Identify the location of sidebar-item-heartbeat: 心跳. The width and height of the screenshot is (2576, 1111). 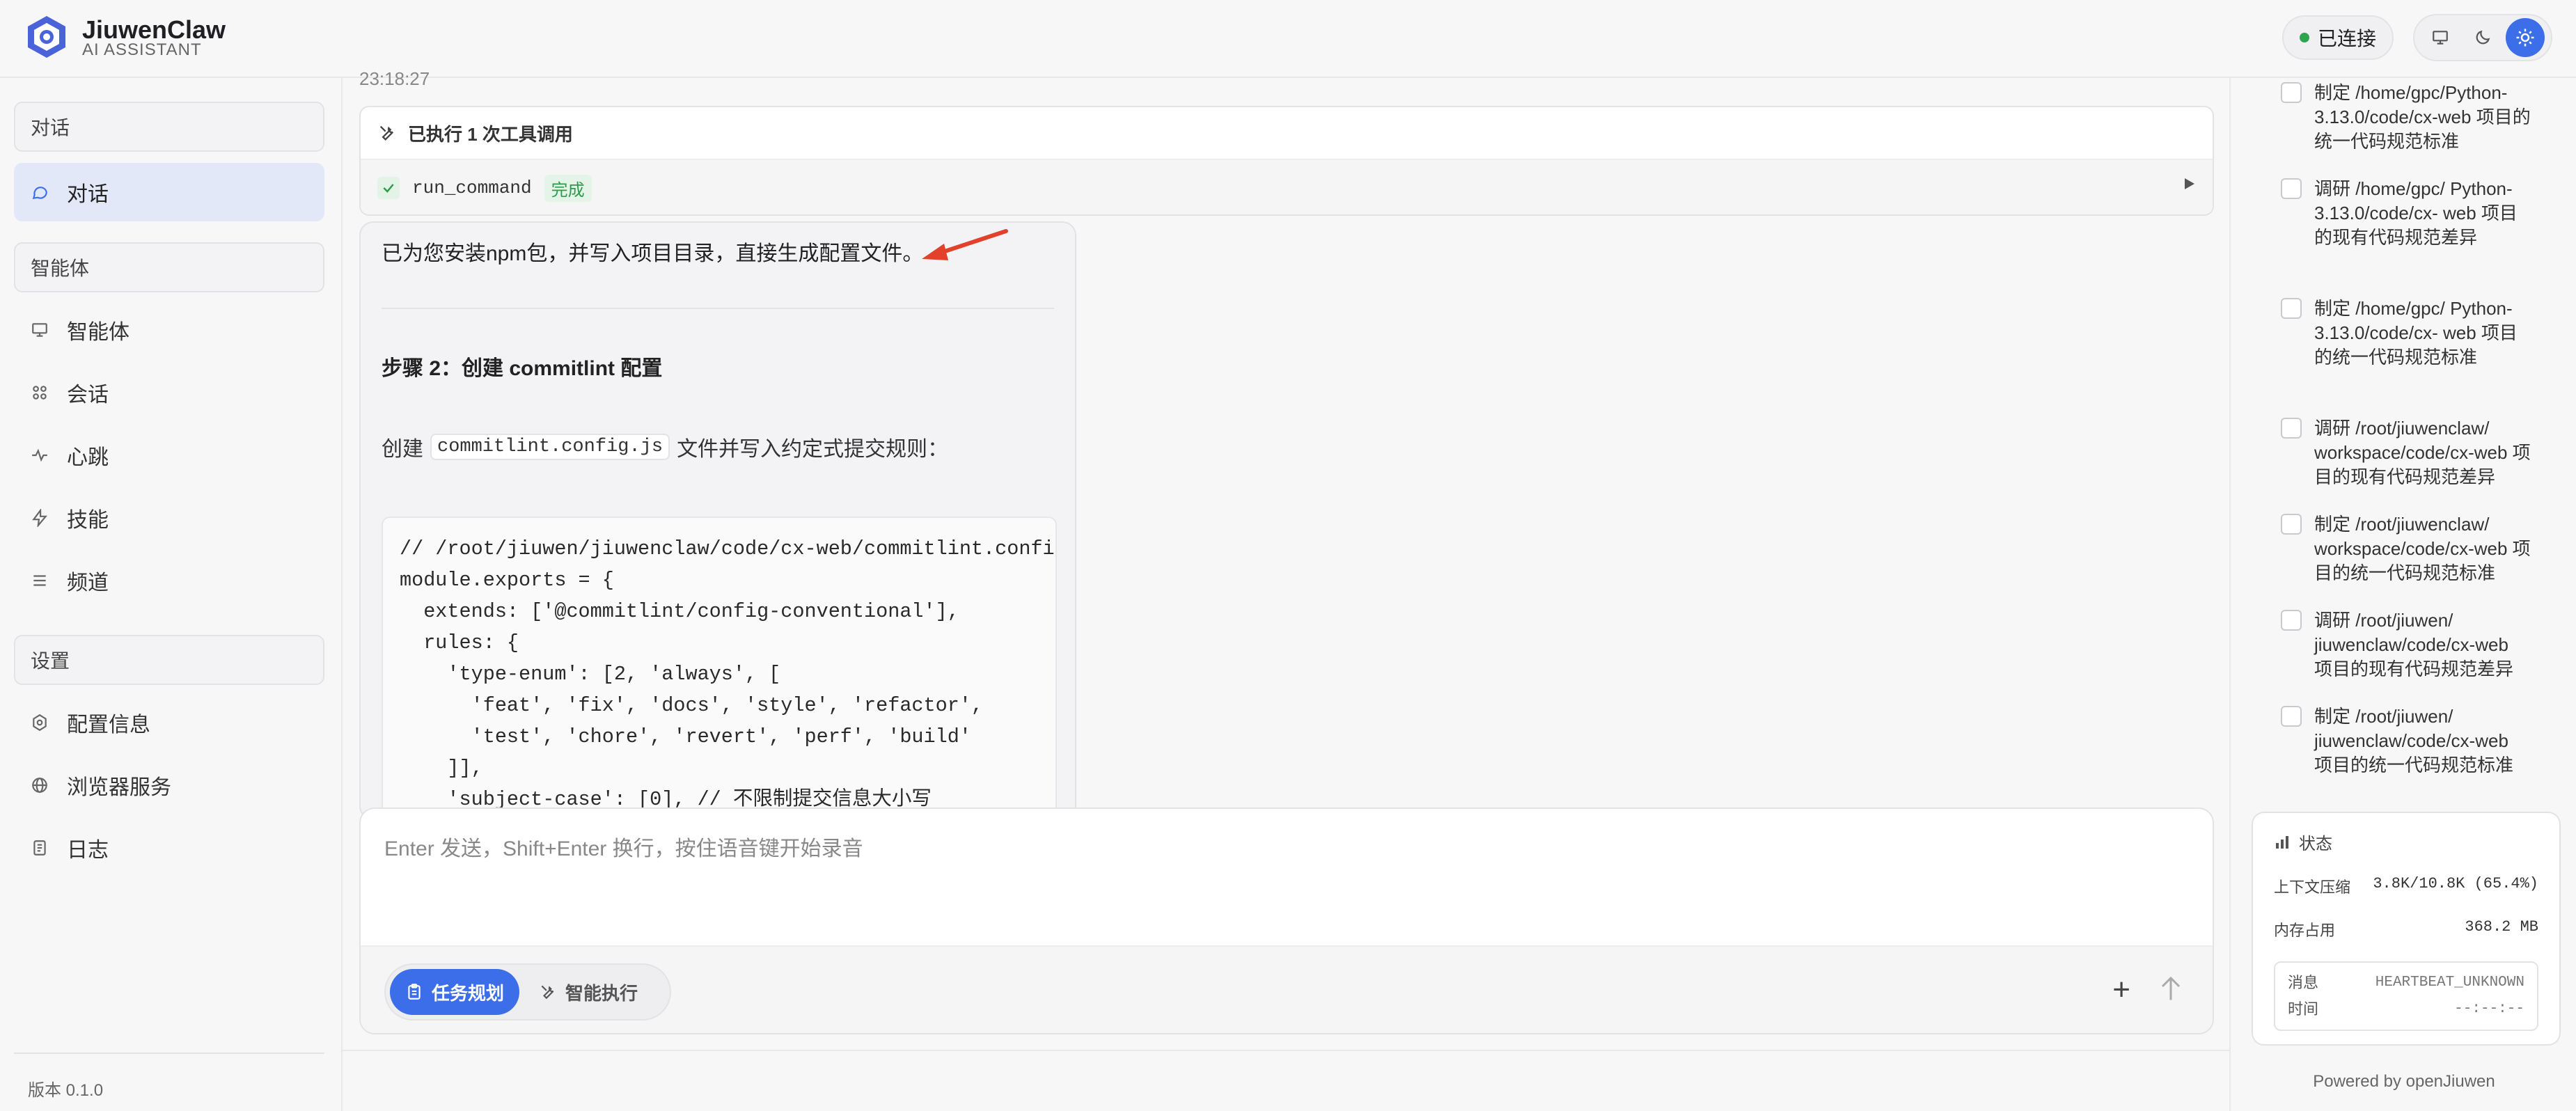
(169, 455).